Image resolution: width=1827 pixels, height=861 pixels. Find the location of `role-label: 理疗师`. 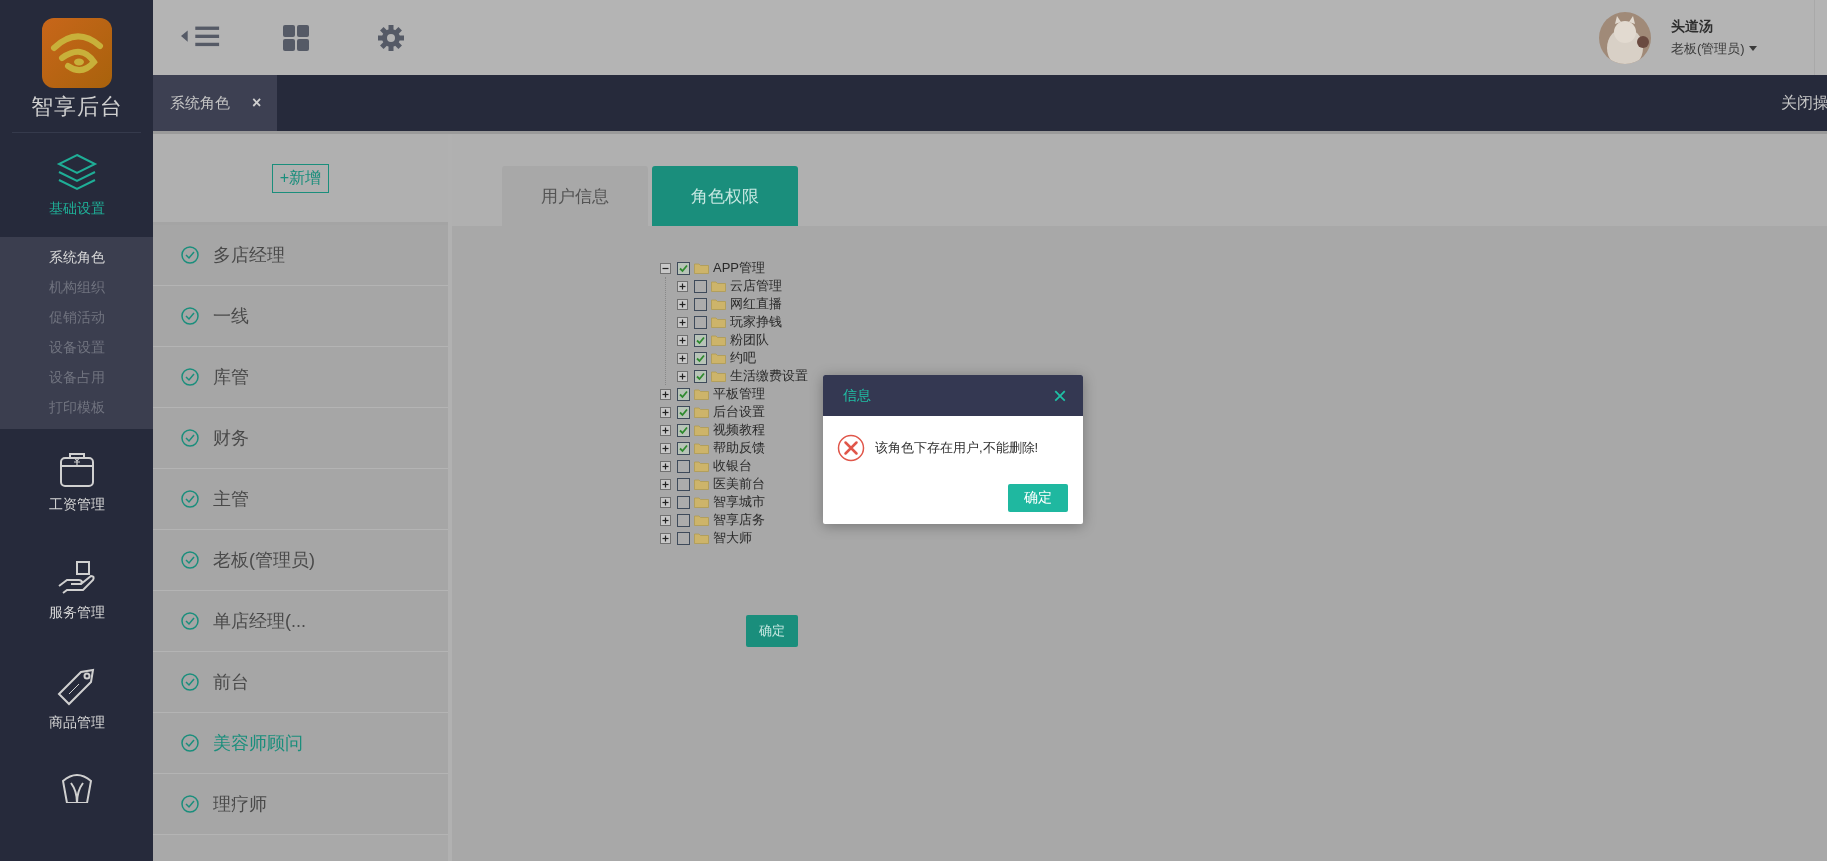

role-label: 理疗师 is located at coordinates (240, 804).